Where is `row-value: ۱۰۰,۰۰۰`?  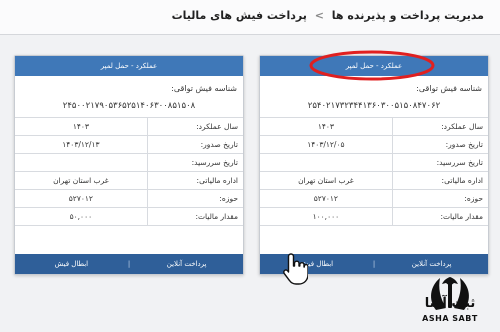 row-value: ۱۰۰,۰۰۰ is located at coordinates (326, 216).